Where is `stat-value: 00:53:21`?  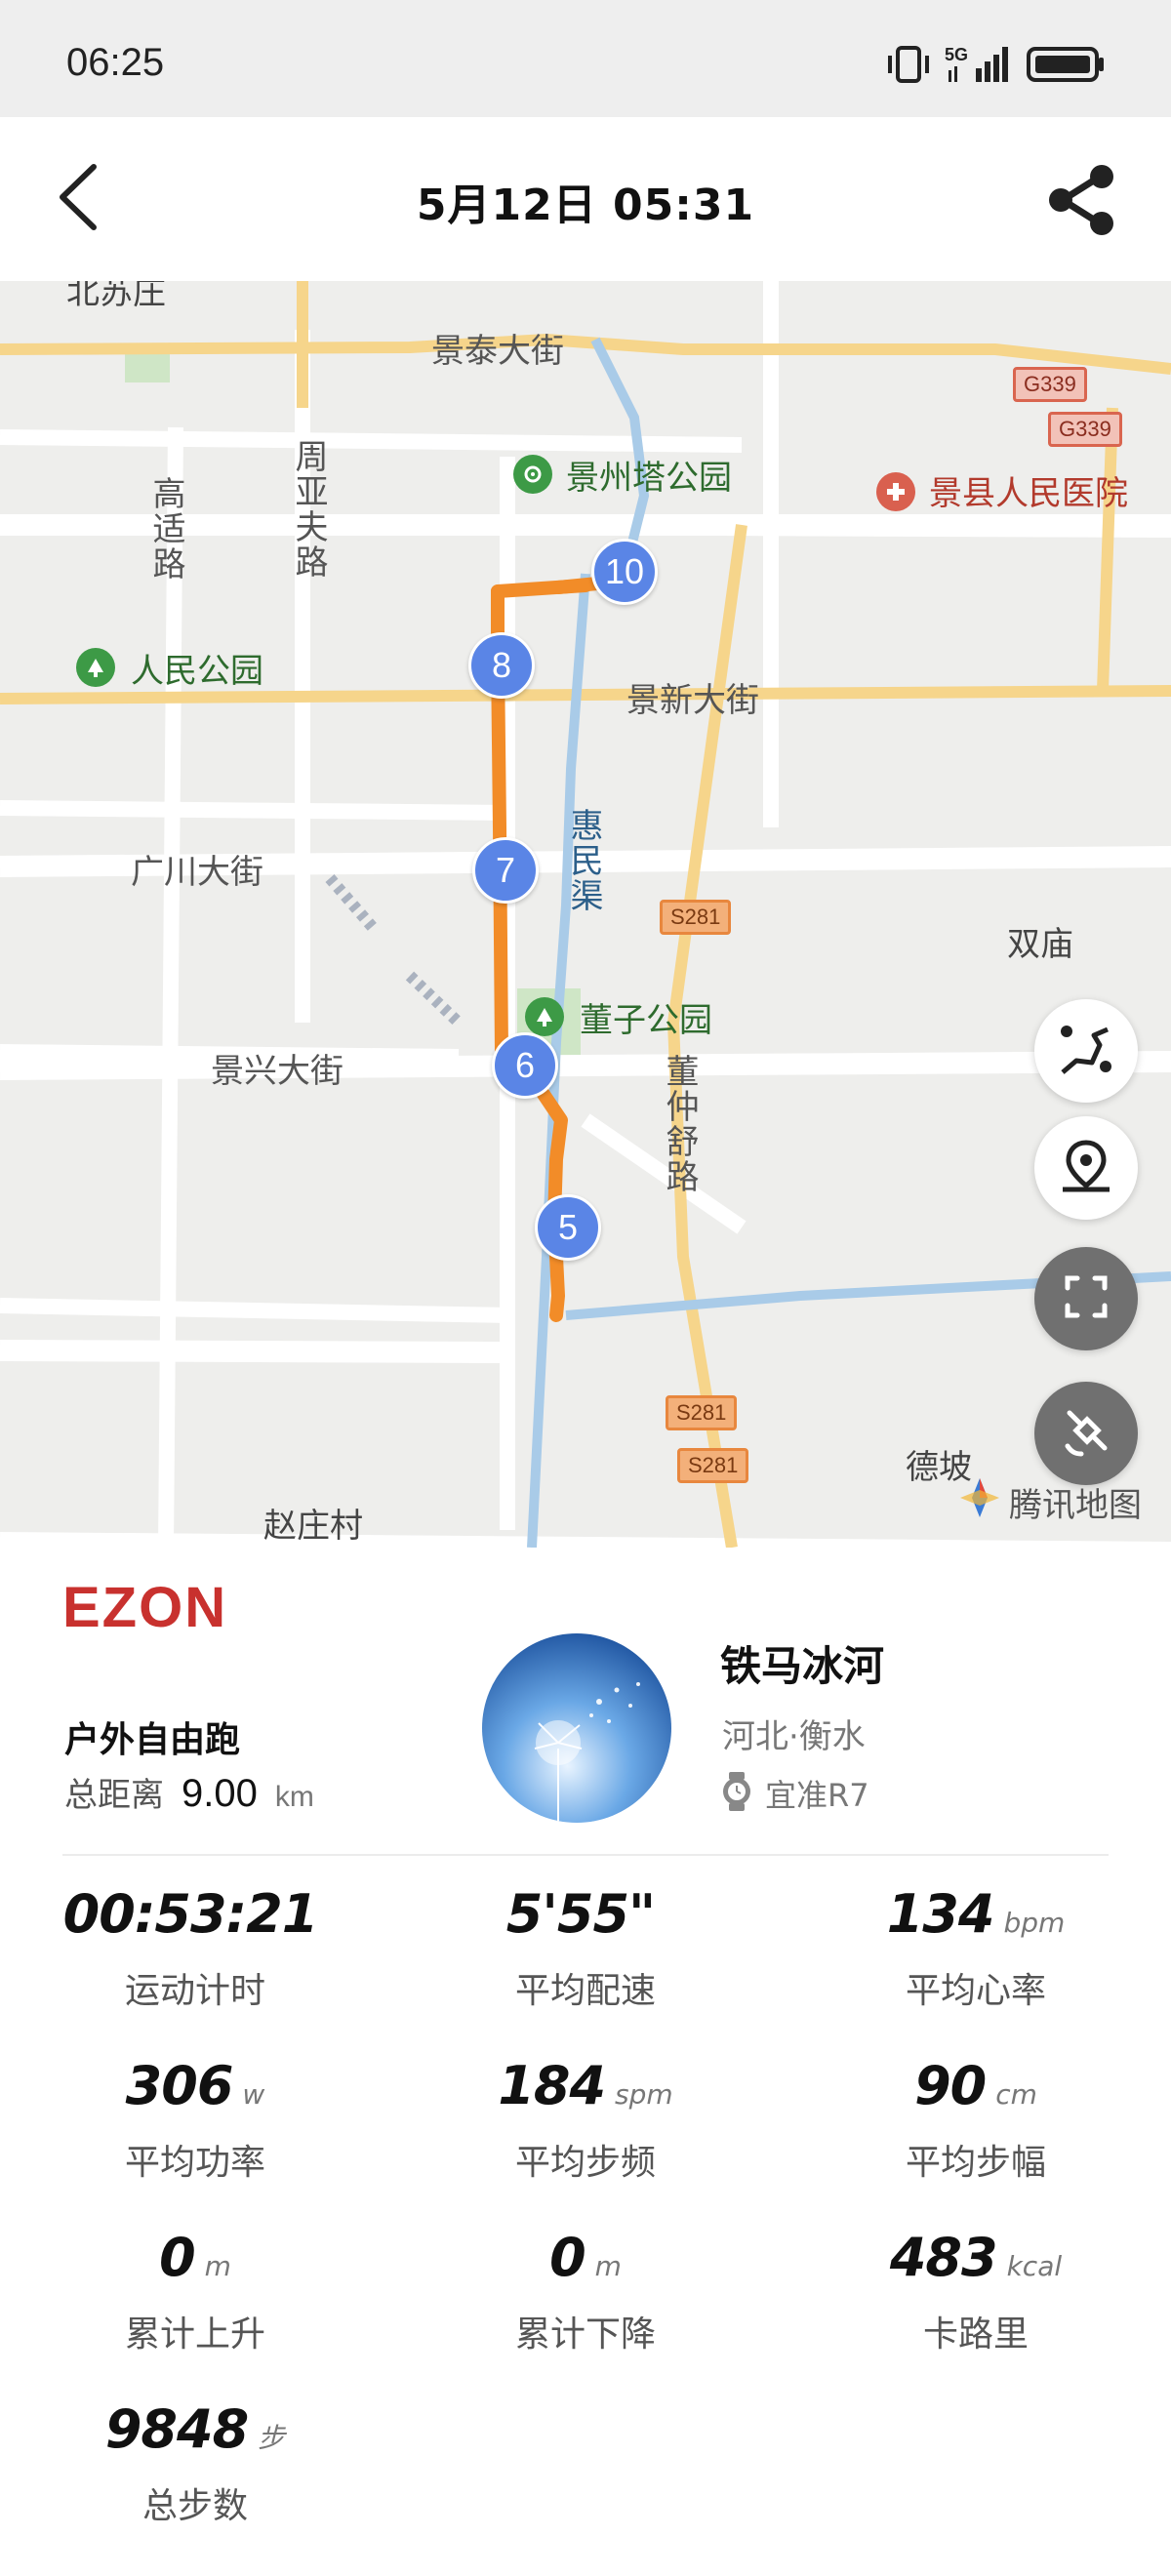 stat-value: 00:53:21 is located at coordinates (190, 1914).